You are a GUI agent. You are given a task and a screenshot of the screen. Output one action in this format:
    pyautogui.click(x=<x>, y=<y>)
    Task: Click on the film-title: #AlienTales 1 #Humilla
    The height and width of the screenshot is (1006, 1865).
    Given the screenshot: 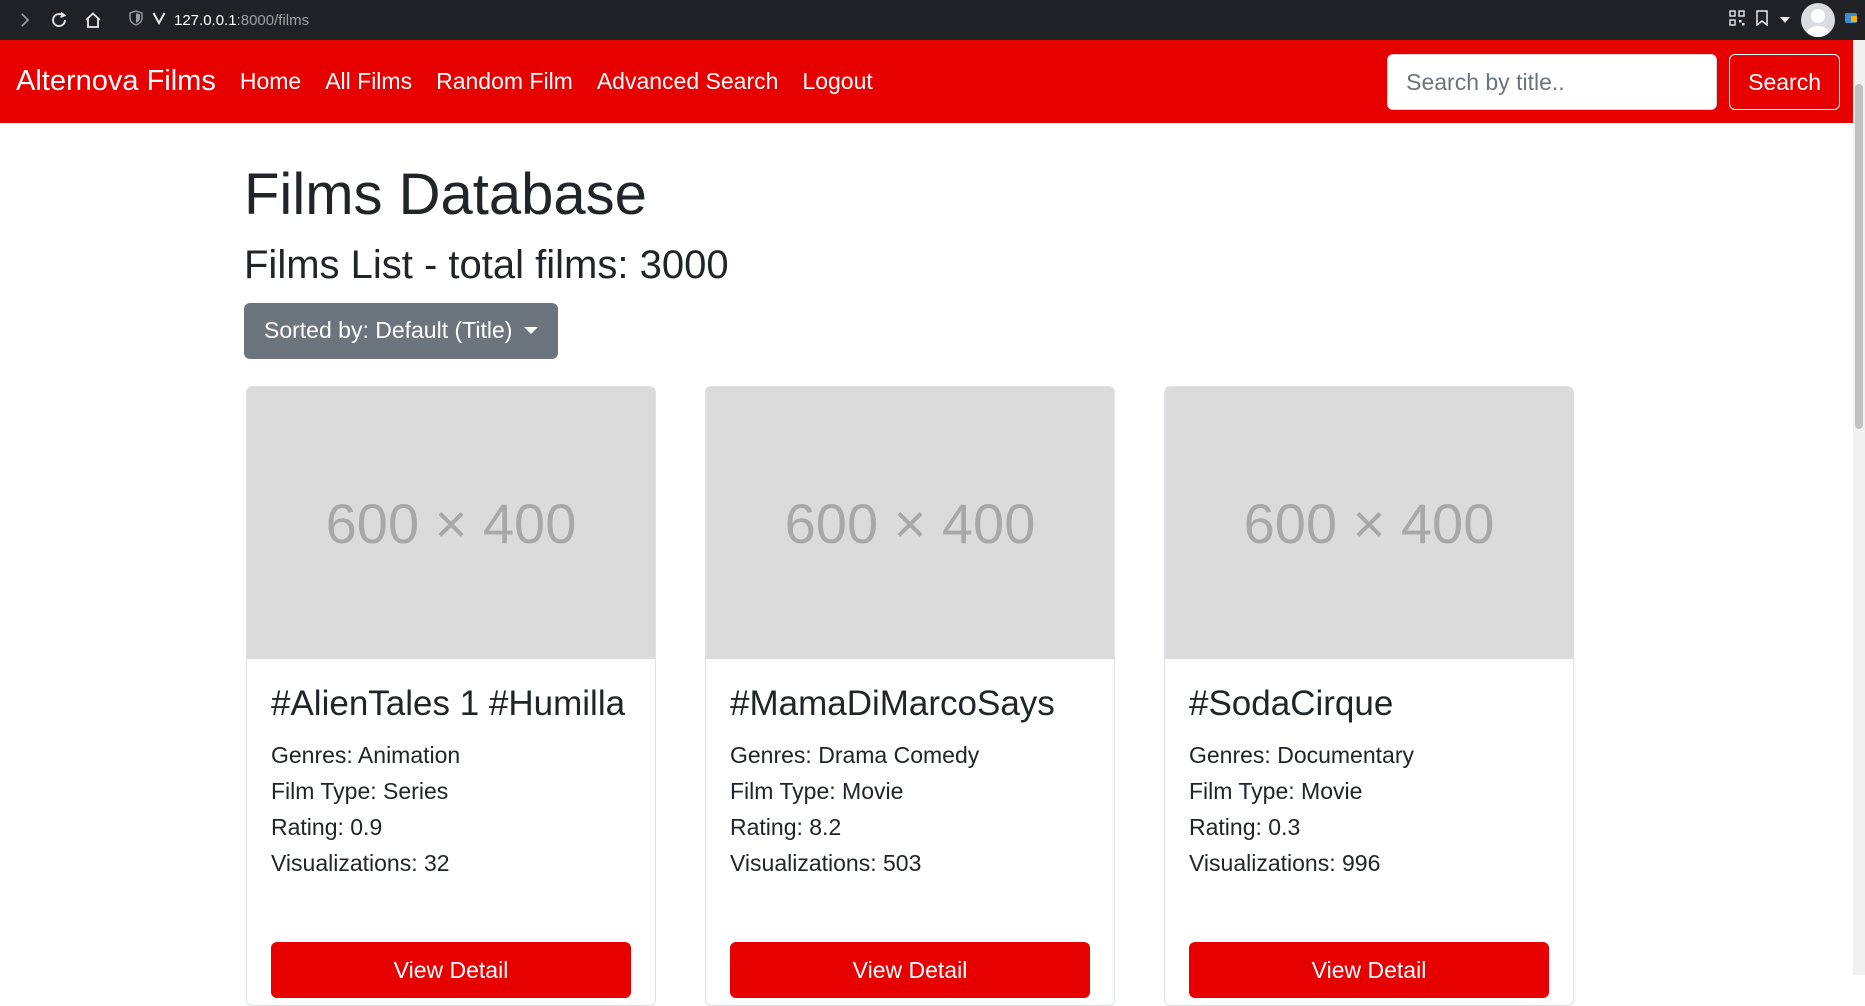 What is the action you would take?
    pyautogui.click(x=448, y=703)
    